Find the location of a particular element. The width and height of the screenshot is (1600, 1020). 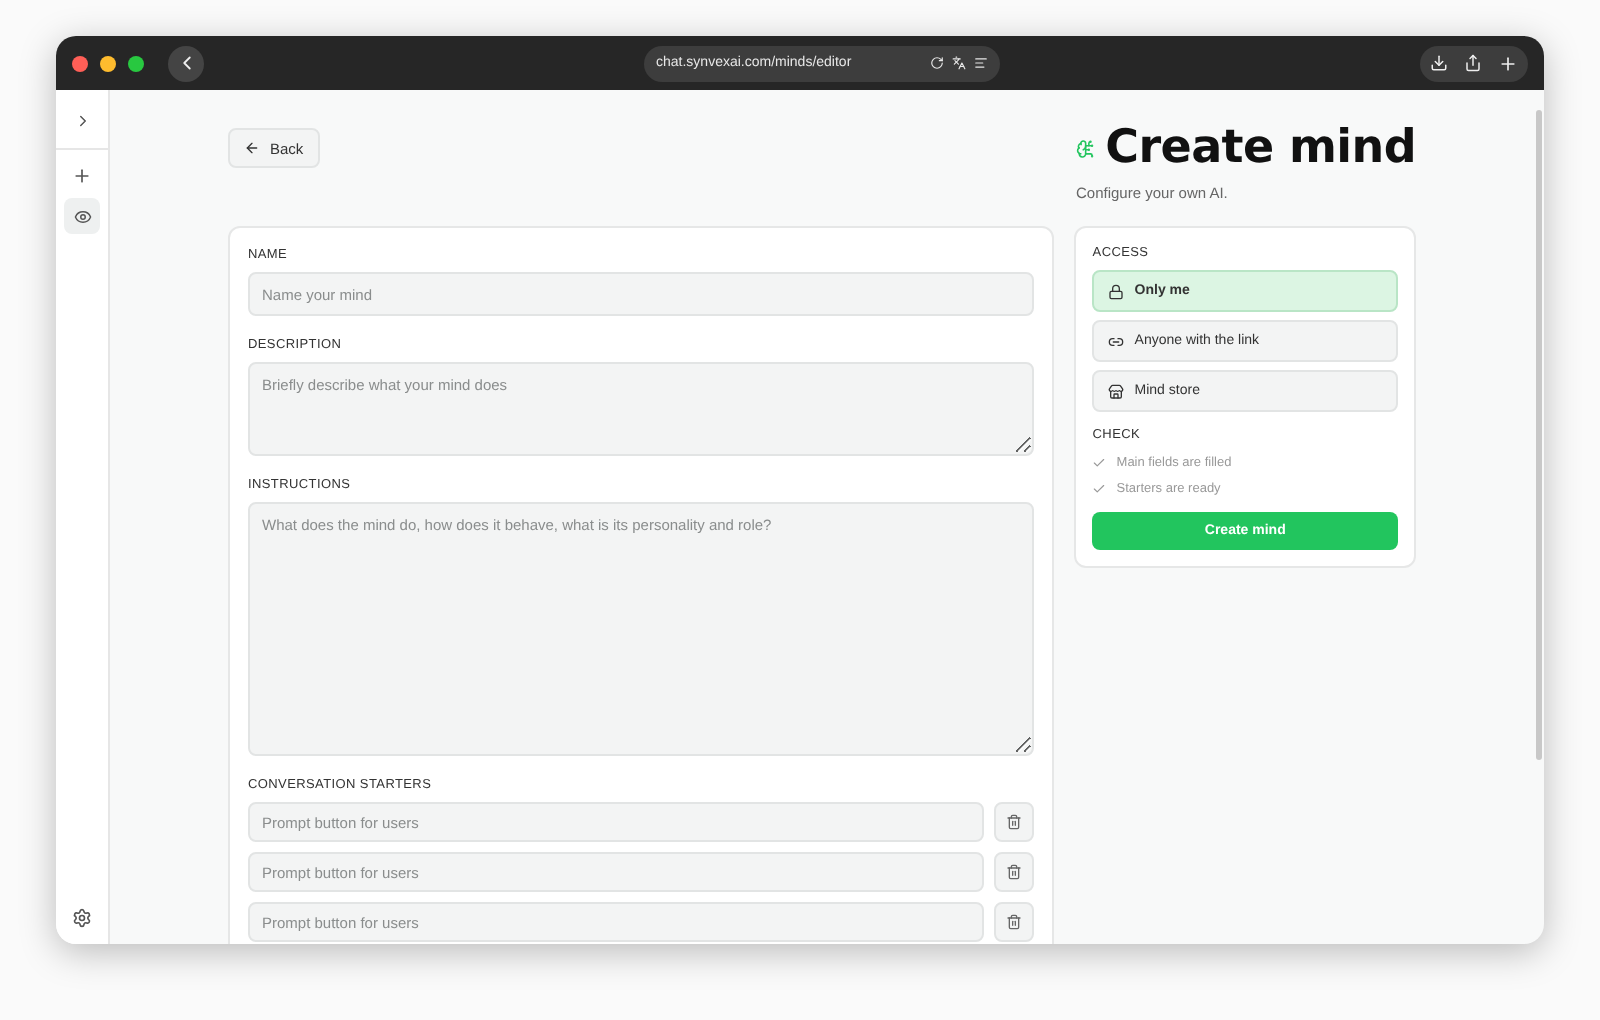

translate-icon is located at coordinates (959, 63).